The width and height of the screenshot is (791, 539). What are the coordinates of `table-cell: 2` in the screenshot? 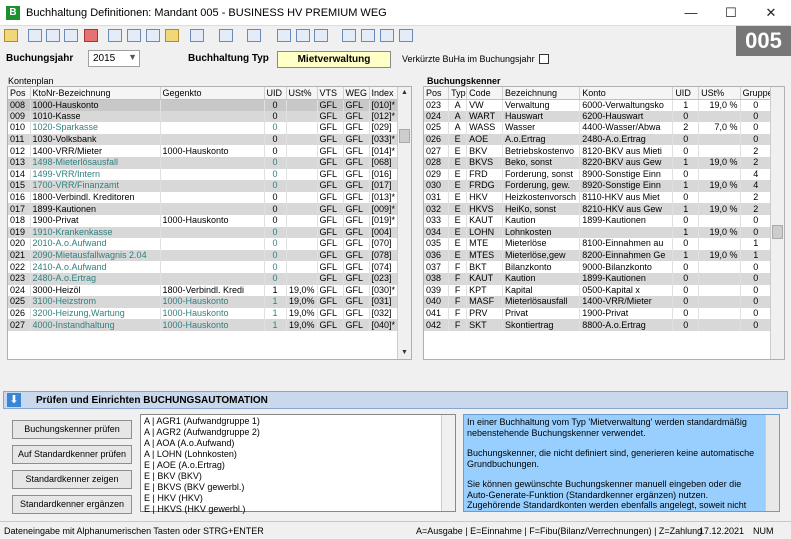 It's located at (756, 162).